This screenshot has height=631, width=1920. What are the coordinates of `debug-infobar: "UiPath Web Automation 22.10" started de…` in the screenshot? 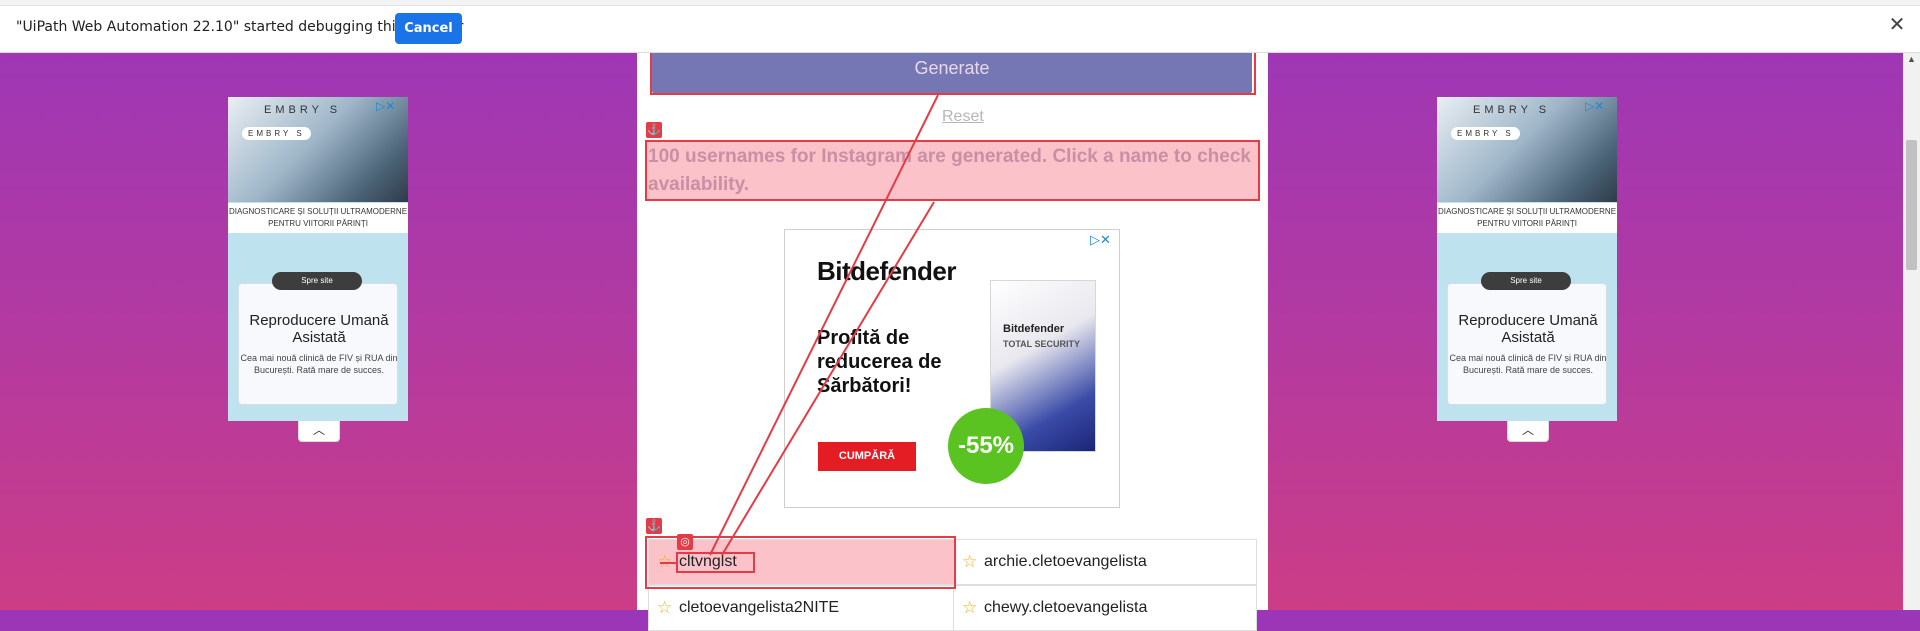 It's located at (960, 26).